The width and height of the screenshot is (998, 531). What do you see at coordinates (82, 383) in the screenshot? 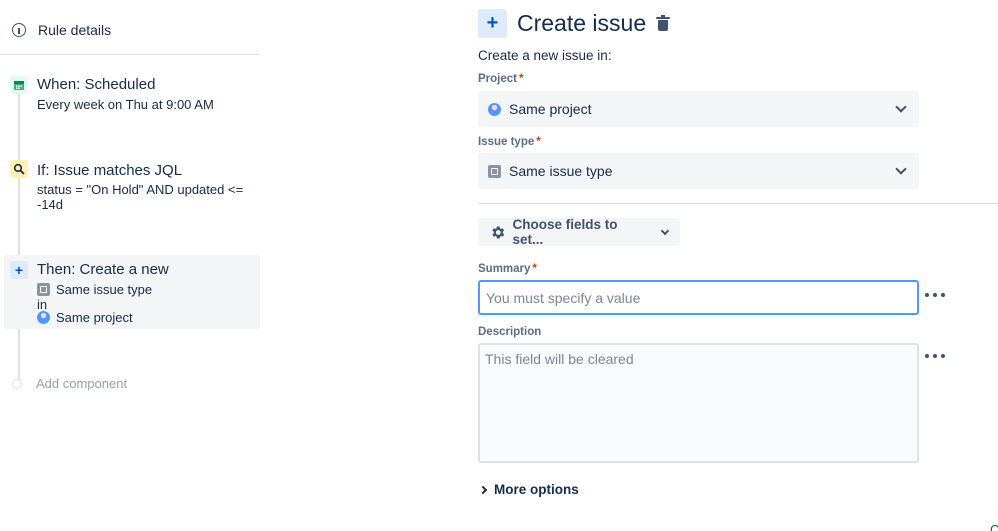
I see `add-component-label: Add component` at bounding box center [82, 383].